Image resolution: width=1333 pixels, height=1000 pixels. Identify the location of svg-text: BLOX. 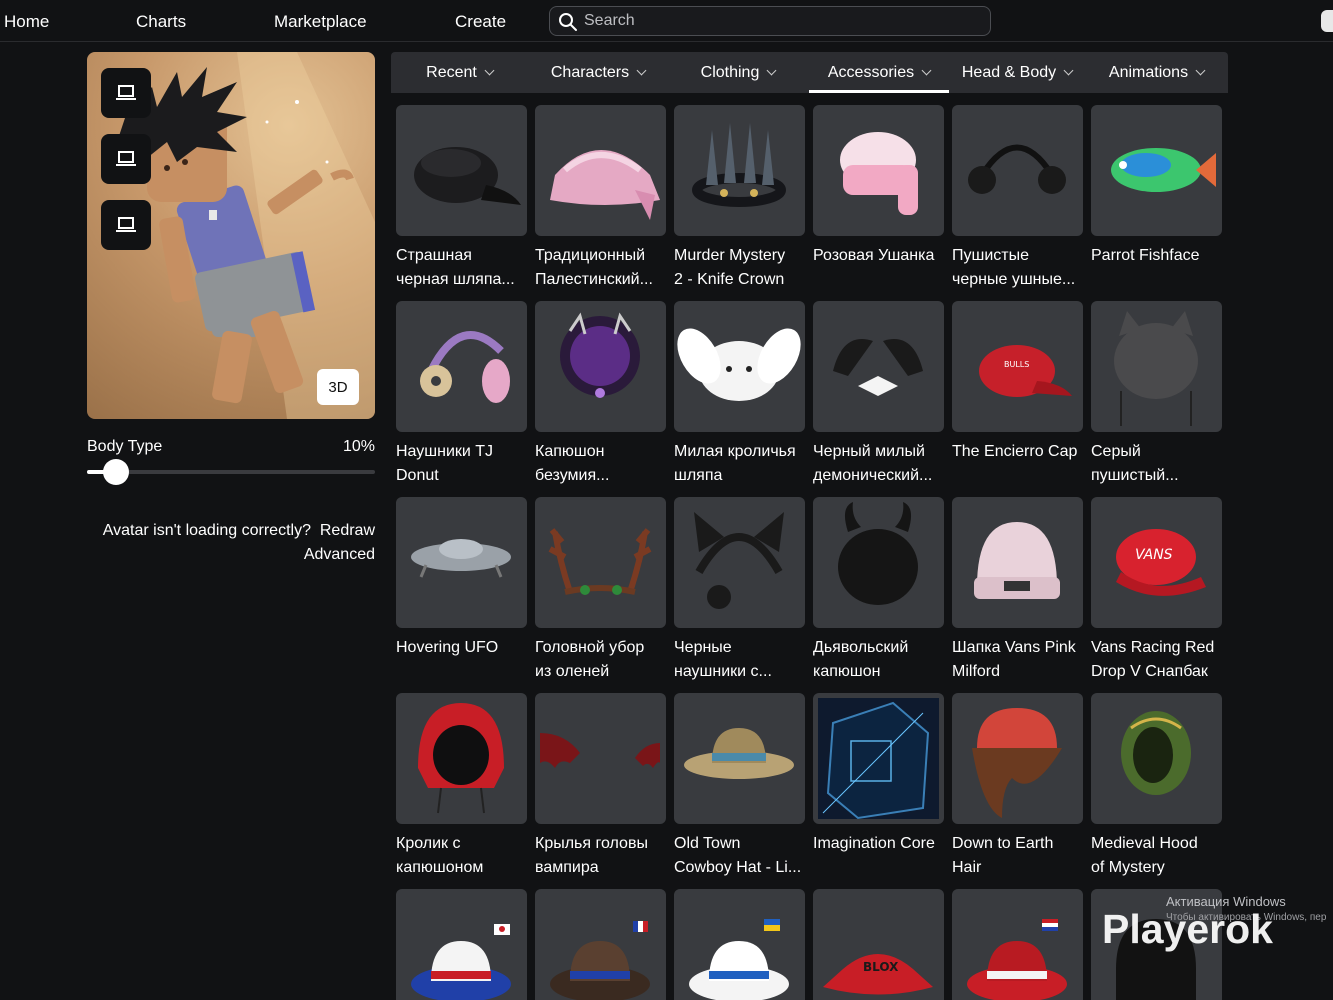
(881, 967).